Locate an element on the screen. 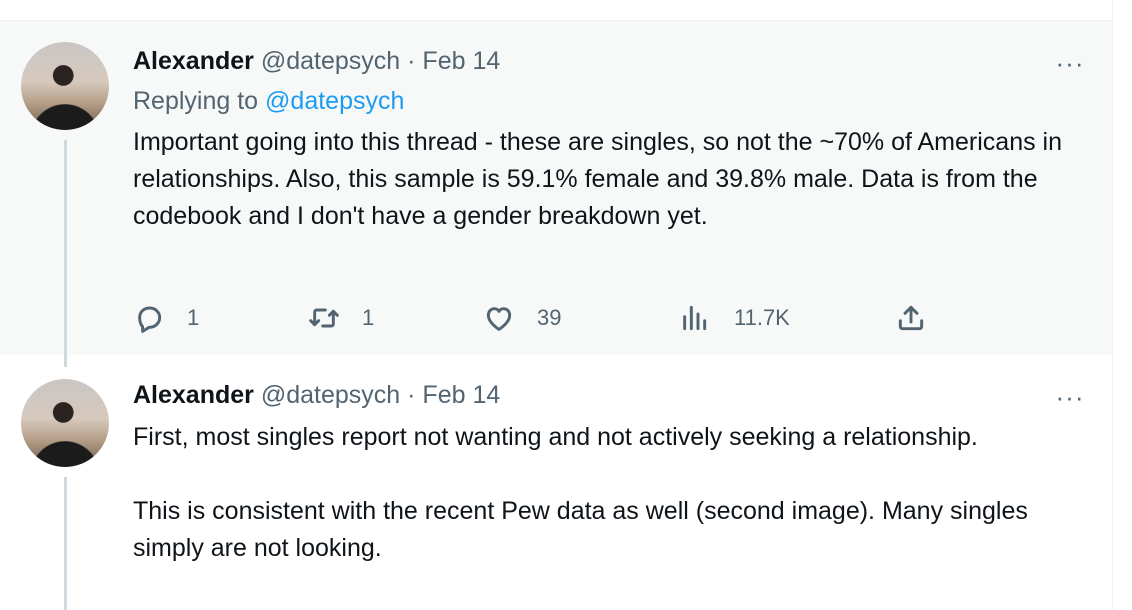 The width and height of the screenshot is (1132, 610). retweet-count: 1 is located at coordinates (368, 317).